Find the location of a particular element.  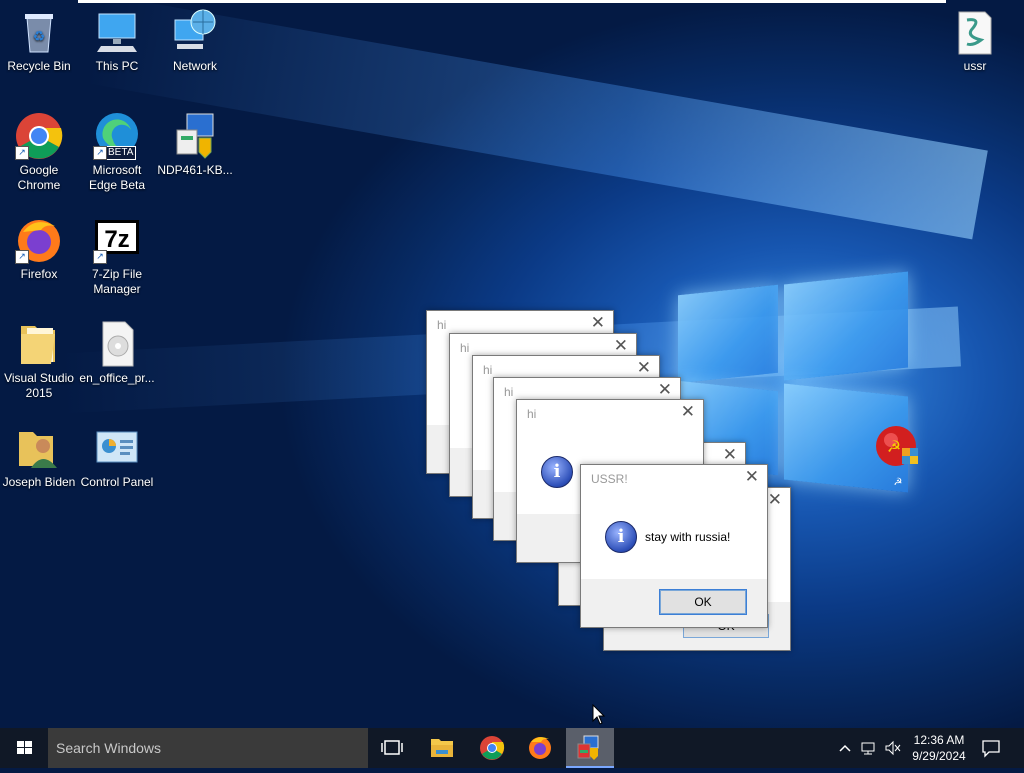

desktop-icon-label: Control Panel is located at coordinates (117, 482).